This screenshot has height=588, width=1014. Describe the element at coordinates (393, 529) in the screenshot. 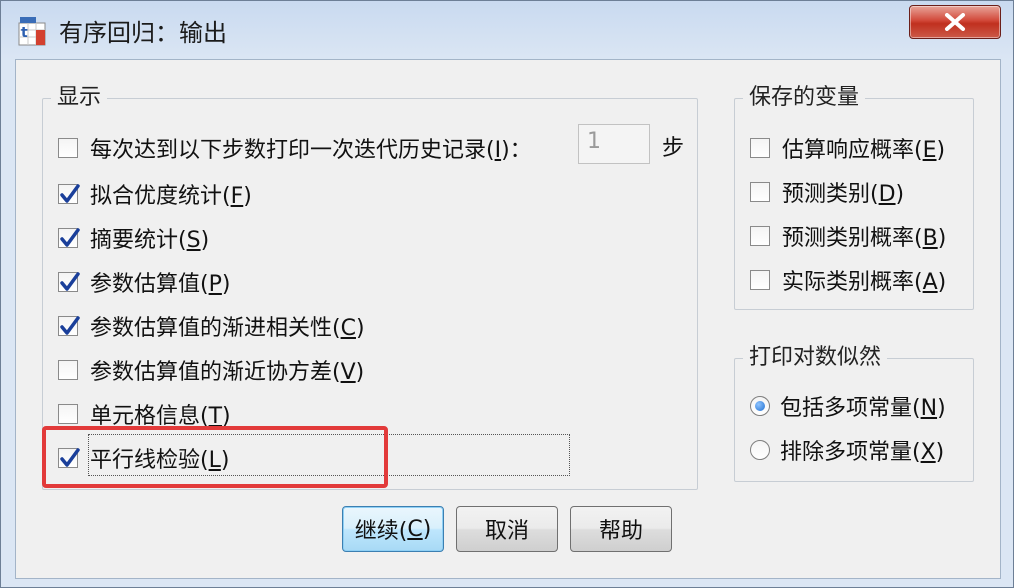

I see `continue-button: 继续(C)` at that location.